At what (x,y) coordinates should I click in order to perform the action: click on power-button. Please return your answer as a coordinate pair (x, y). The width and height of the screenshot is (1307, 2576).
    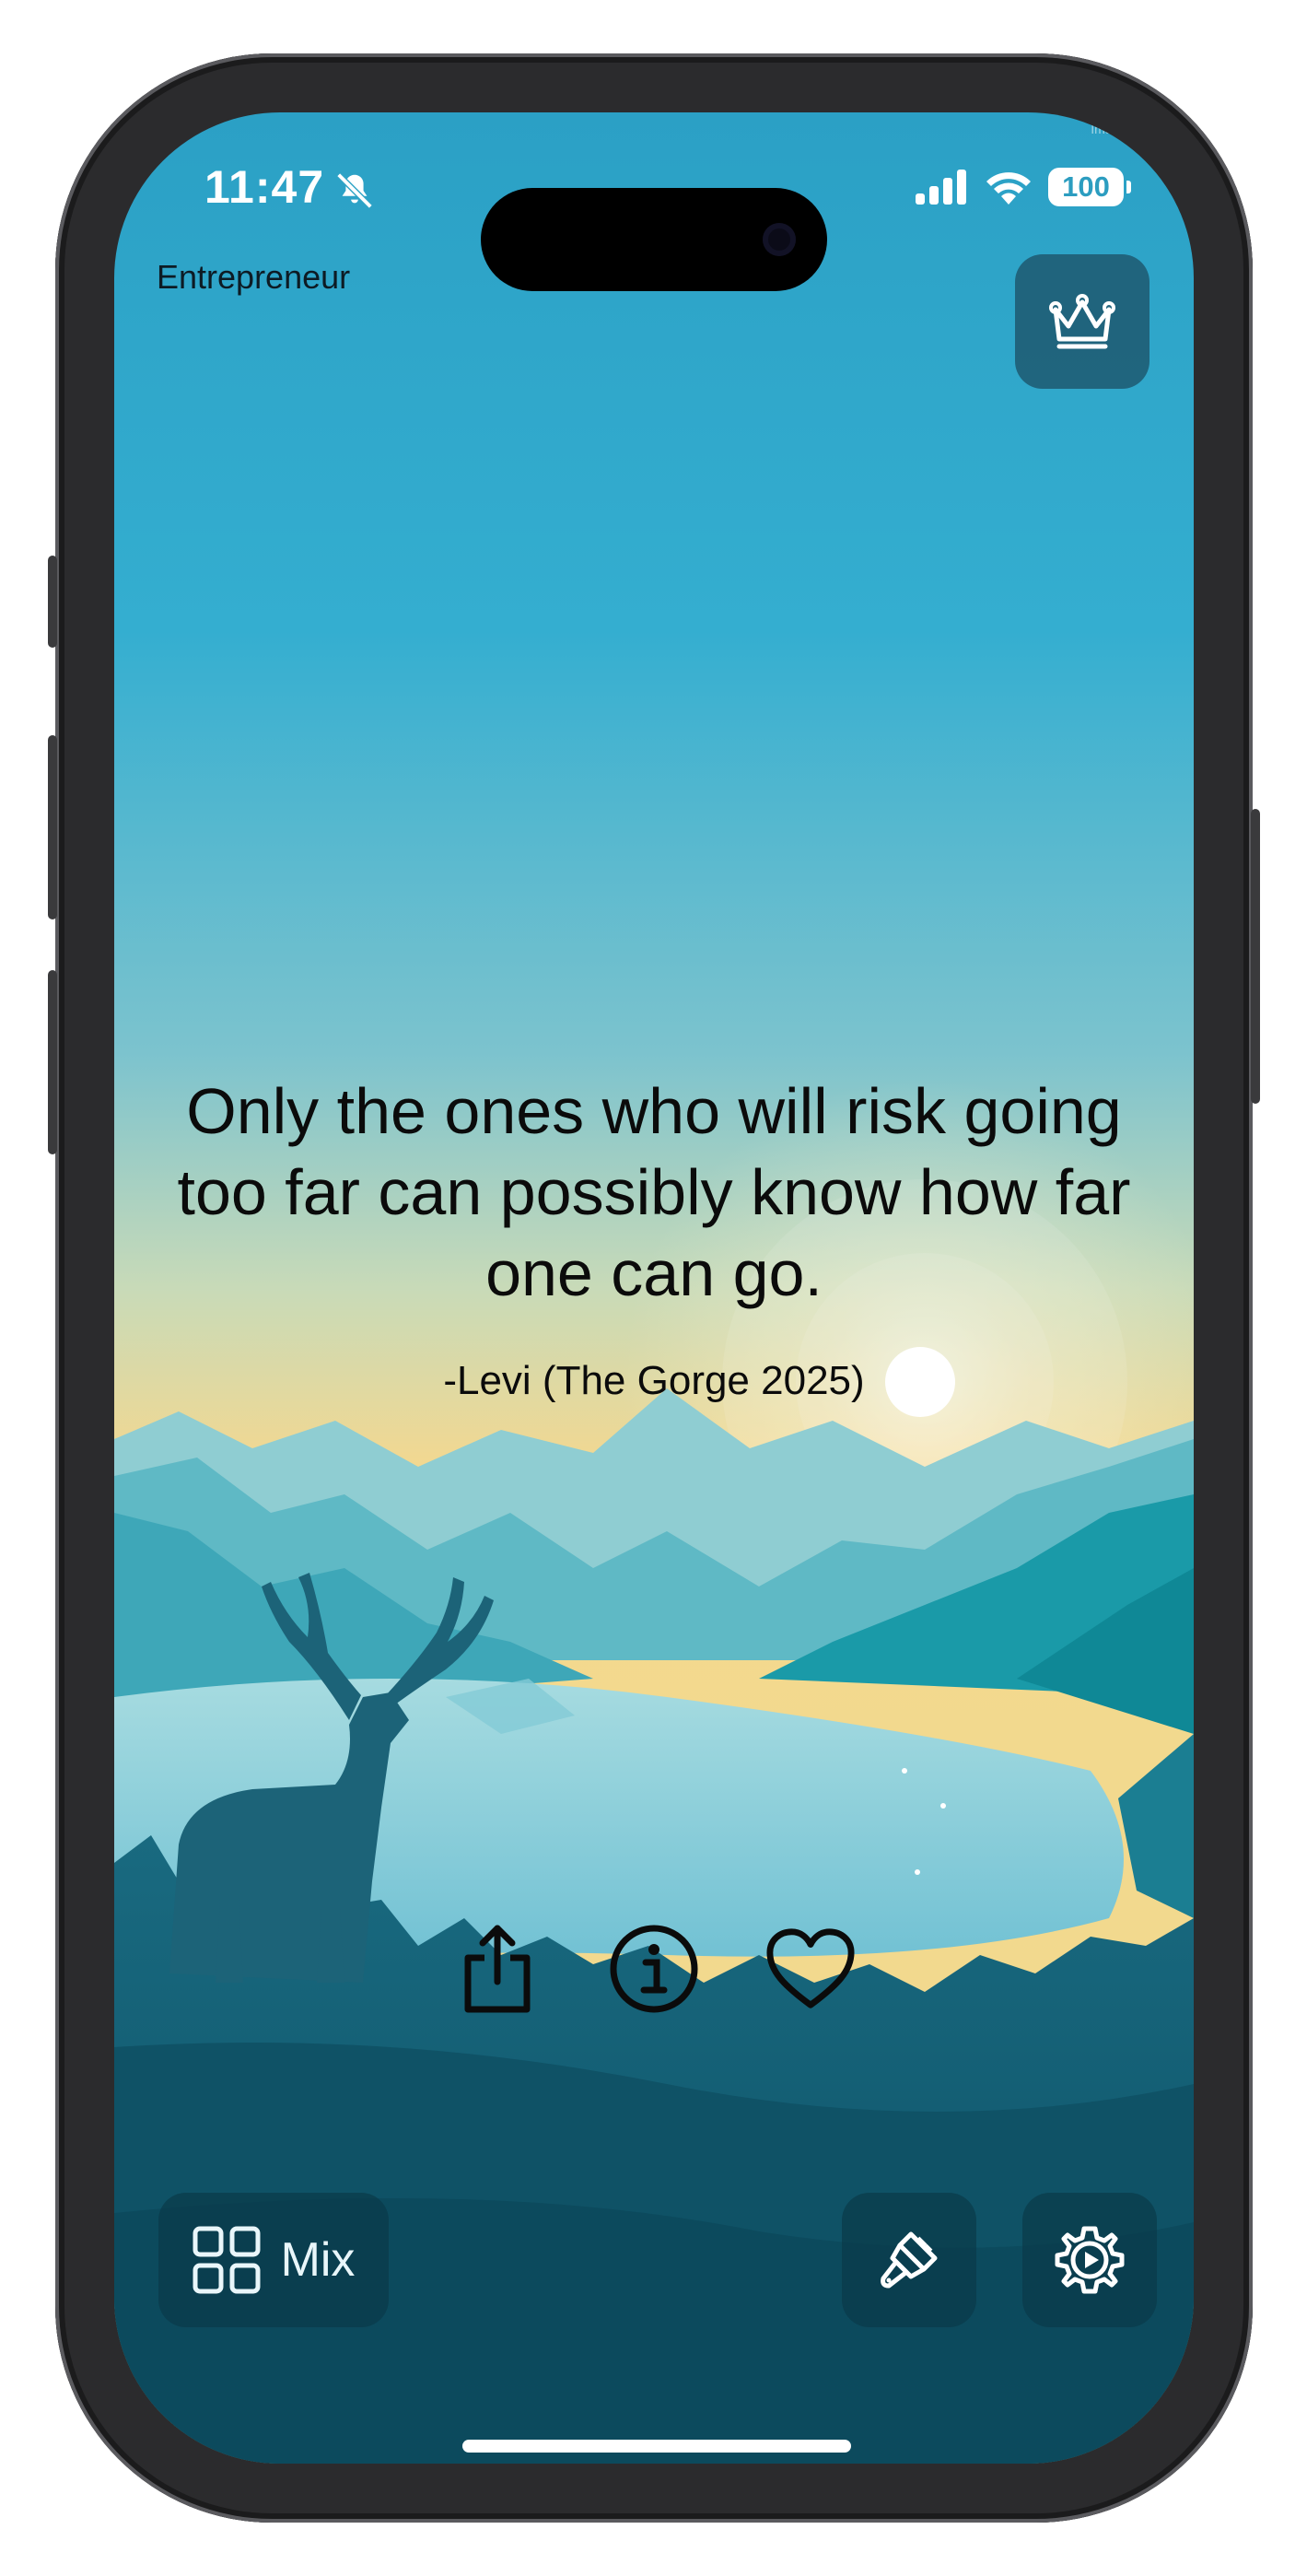
    Looking at the image, I should click on (1256, 956).